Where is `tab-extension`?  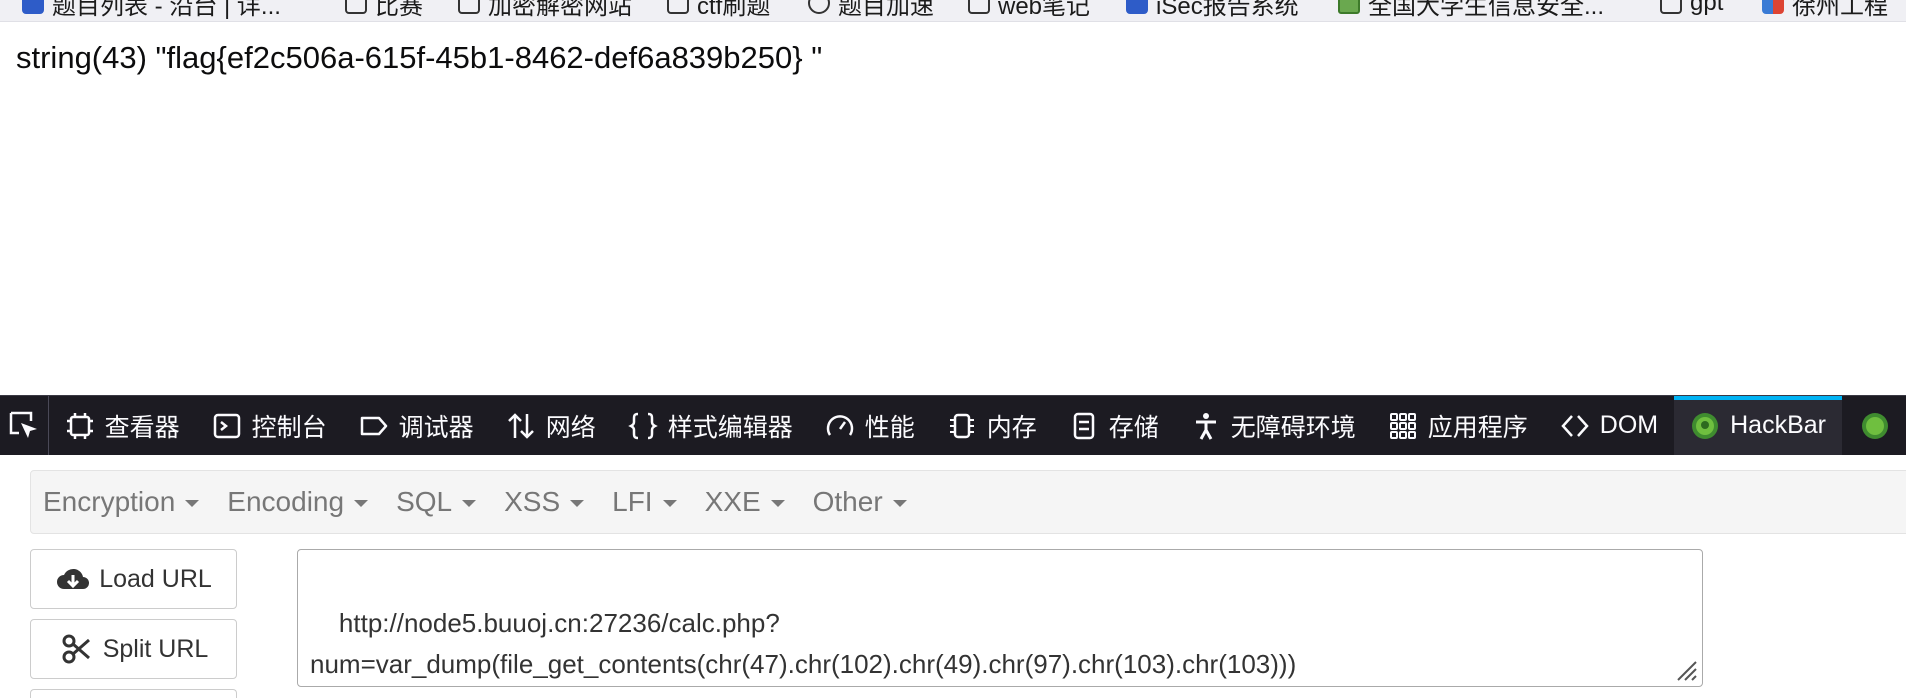 tab-extension is located at coordinates (1874, 425).